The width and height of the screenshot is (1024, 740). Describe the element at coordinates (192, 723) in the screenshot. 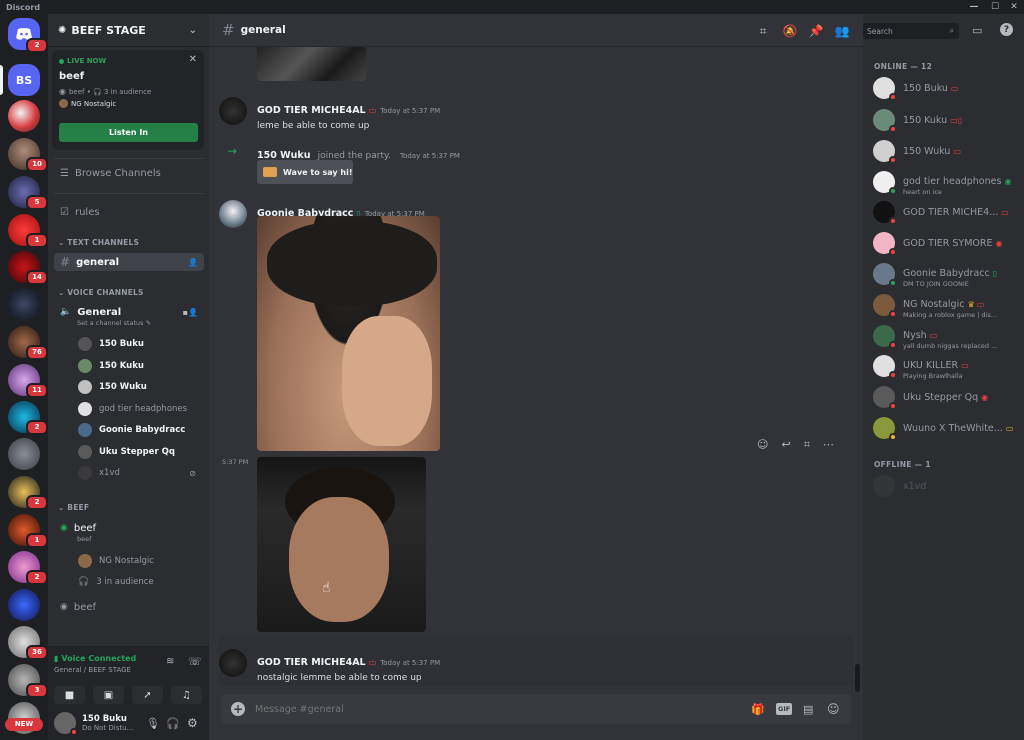

I see `gear-icon: ⚙` at that location.